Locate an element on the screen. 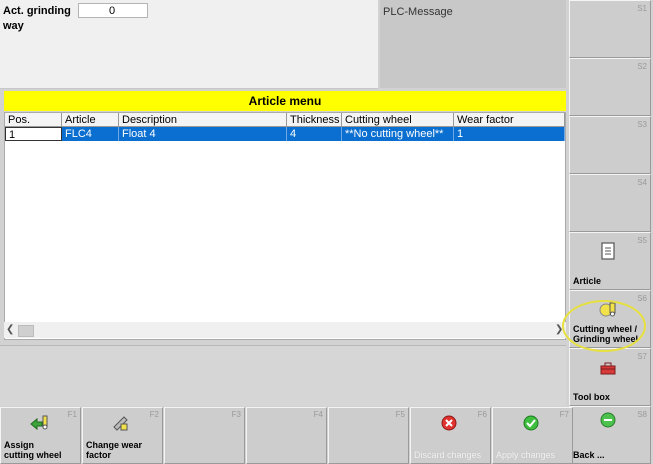 This screenshot has width=653, height=464. softkey-number: F2 is located at coordinates (154, 414).